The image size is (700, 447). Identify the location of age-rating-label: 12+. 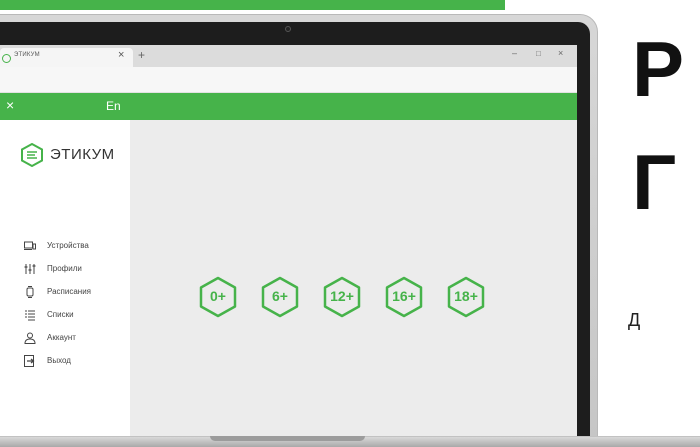
(342, 296).